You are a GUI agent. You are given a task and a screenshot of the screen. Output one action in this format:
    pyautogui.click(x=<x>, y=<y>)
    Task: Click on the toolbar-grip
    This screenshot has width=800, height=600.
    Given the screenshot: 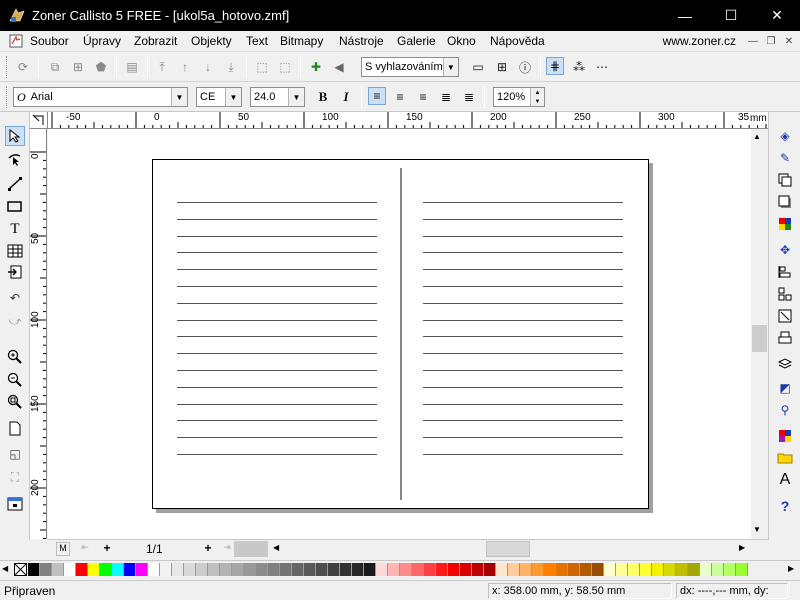 What is the action you would take?
    pyautogui.click(x=7, y=97)
    